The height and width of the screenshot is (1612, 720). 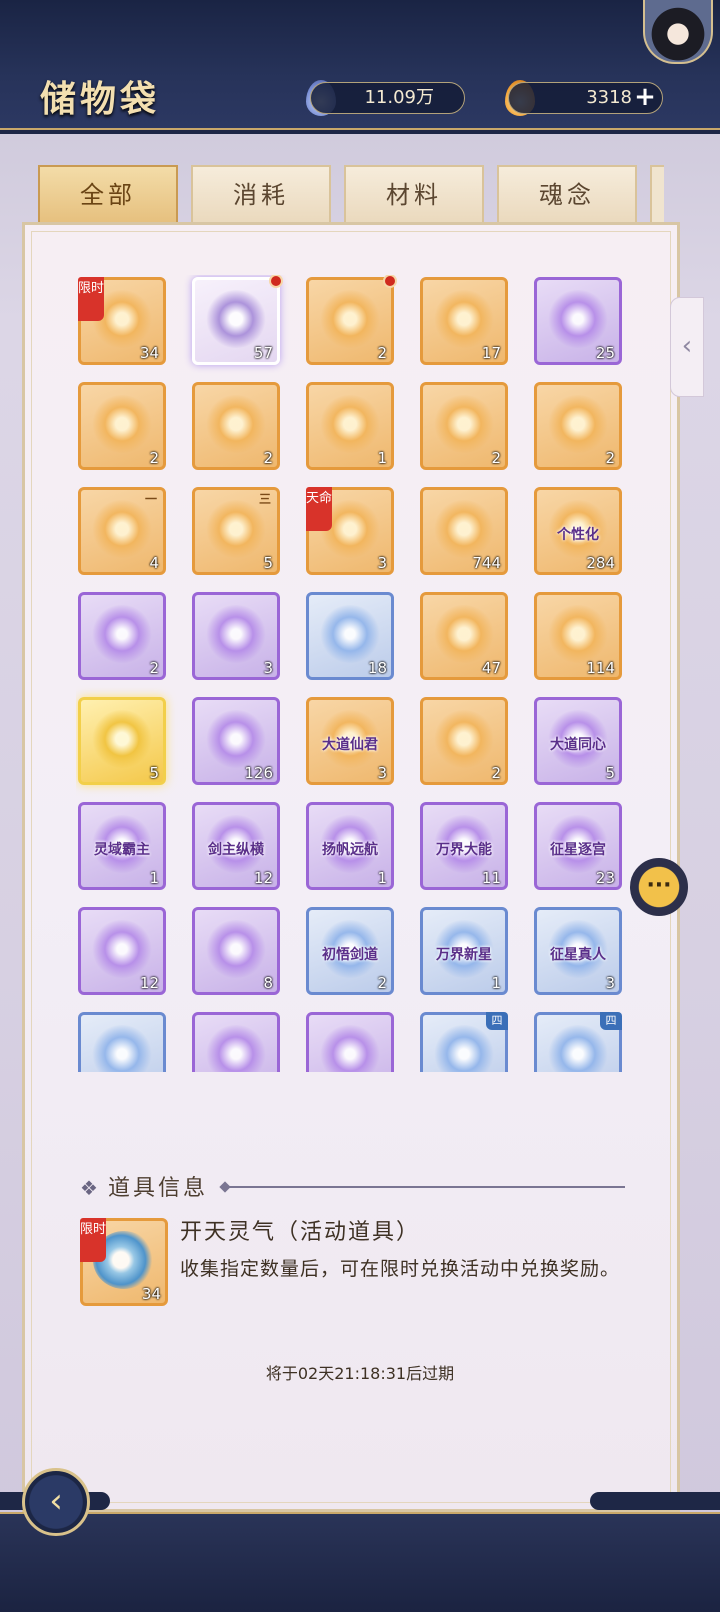 What do you see at coordinates (377, 668) in the screenshot?
I see `item-count: 18` at bounding box center [377, 668].